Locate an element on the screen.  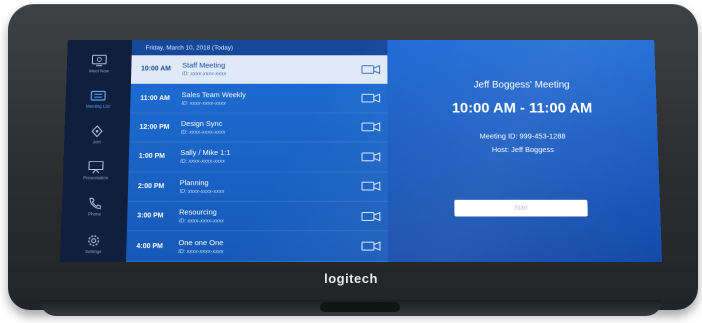
meeting-row: 4:00 PM One one One ID: xxxx-xxxx-xxxx is located at coordinates (257, 246).